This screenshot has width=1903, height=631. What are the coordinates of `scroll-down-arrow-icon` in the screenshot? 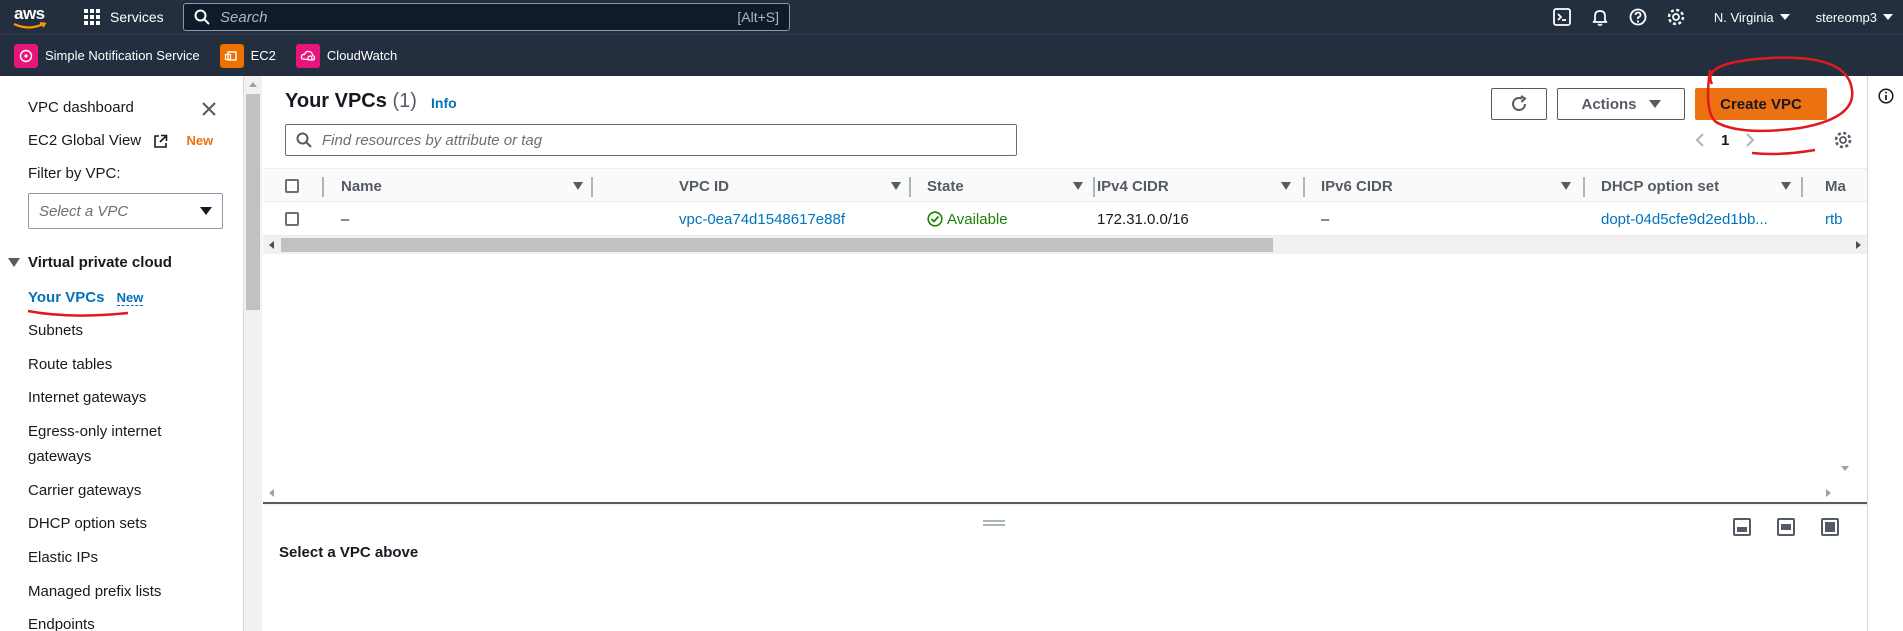 It's located at (1845, 468).